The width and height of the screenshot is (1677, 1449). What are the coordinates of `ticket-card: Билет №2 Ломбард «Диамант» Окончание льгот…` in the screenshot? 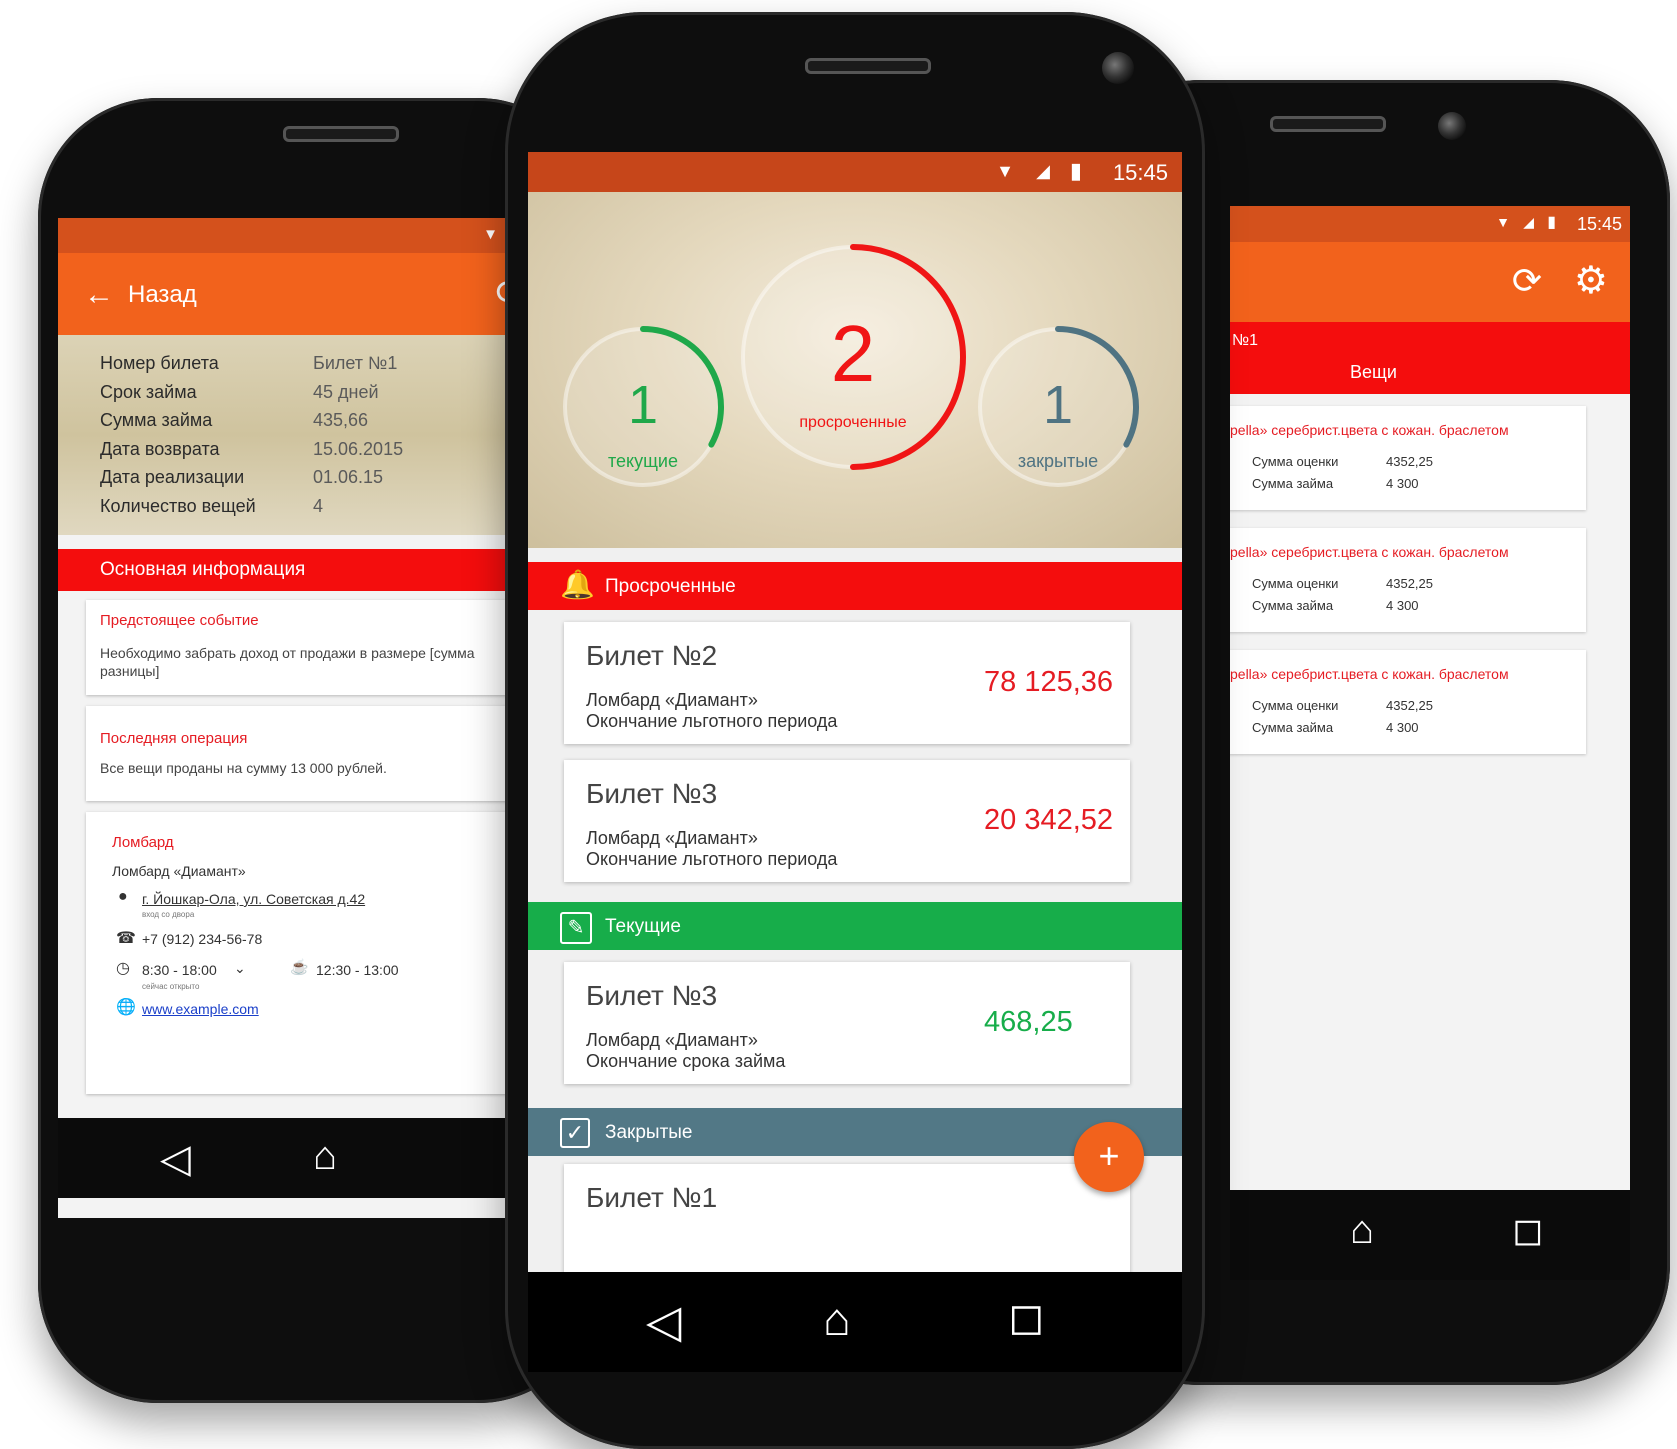 It's located at (847, 683).